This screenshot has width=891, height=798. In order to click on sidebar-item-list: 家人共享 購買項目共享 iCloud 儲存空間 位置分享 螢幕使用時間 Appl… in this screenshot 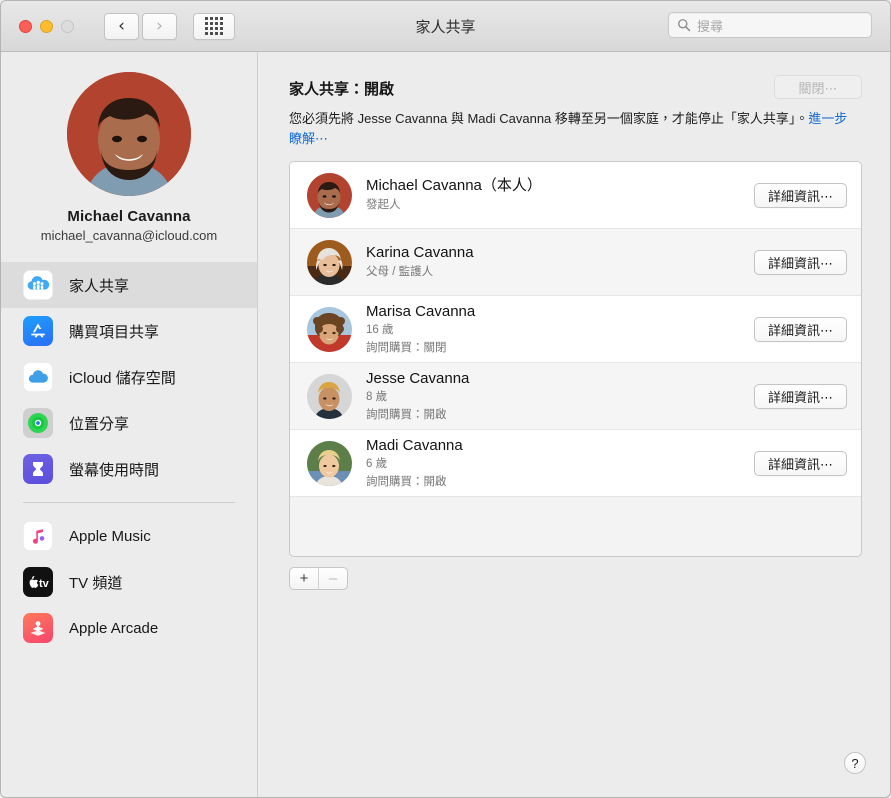, I will do `click(129, 456)`.